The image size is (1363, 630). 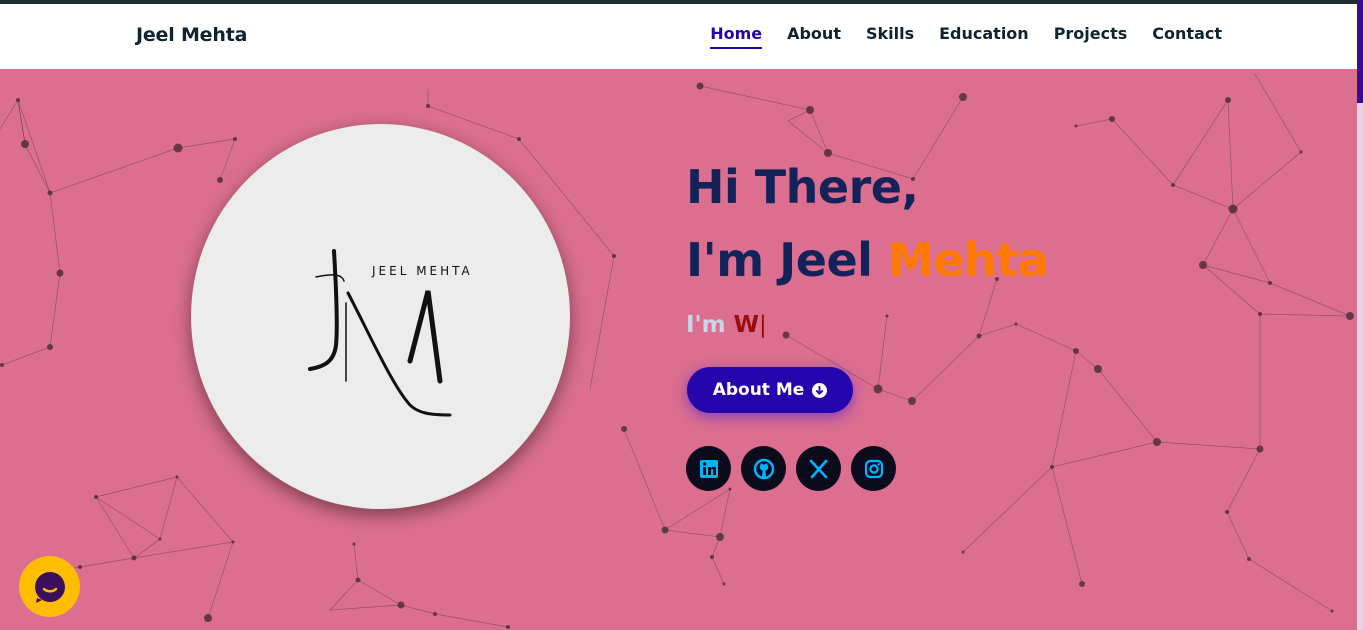 I want to click on hero-text: Hi There, I'm Jeel Mehta, so click(x=867, y=228).